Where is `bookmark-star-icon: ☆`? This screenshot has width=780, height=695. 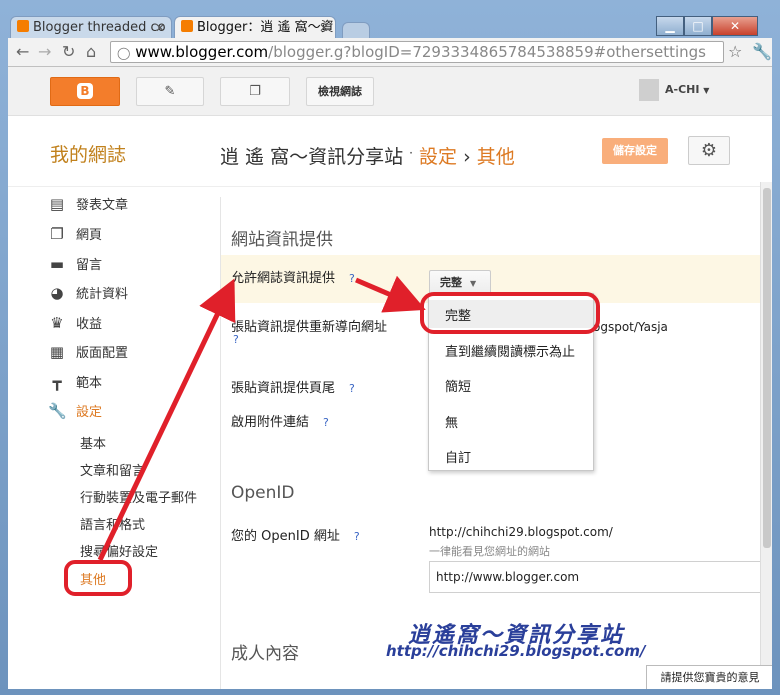 bookmark-star-icon: ☆ is located at coordinates (735, 51).